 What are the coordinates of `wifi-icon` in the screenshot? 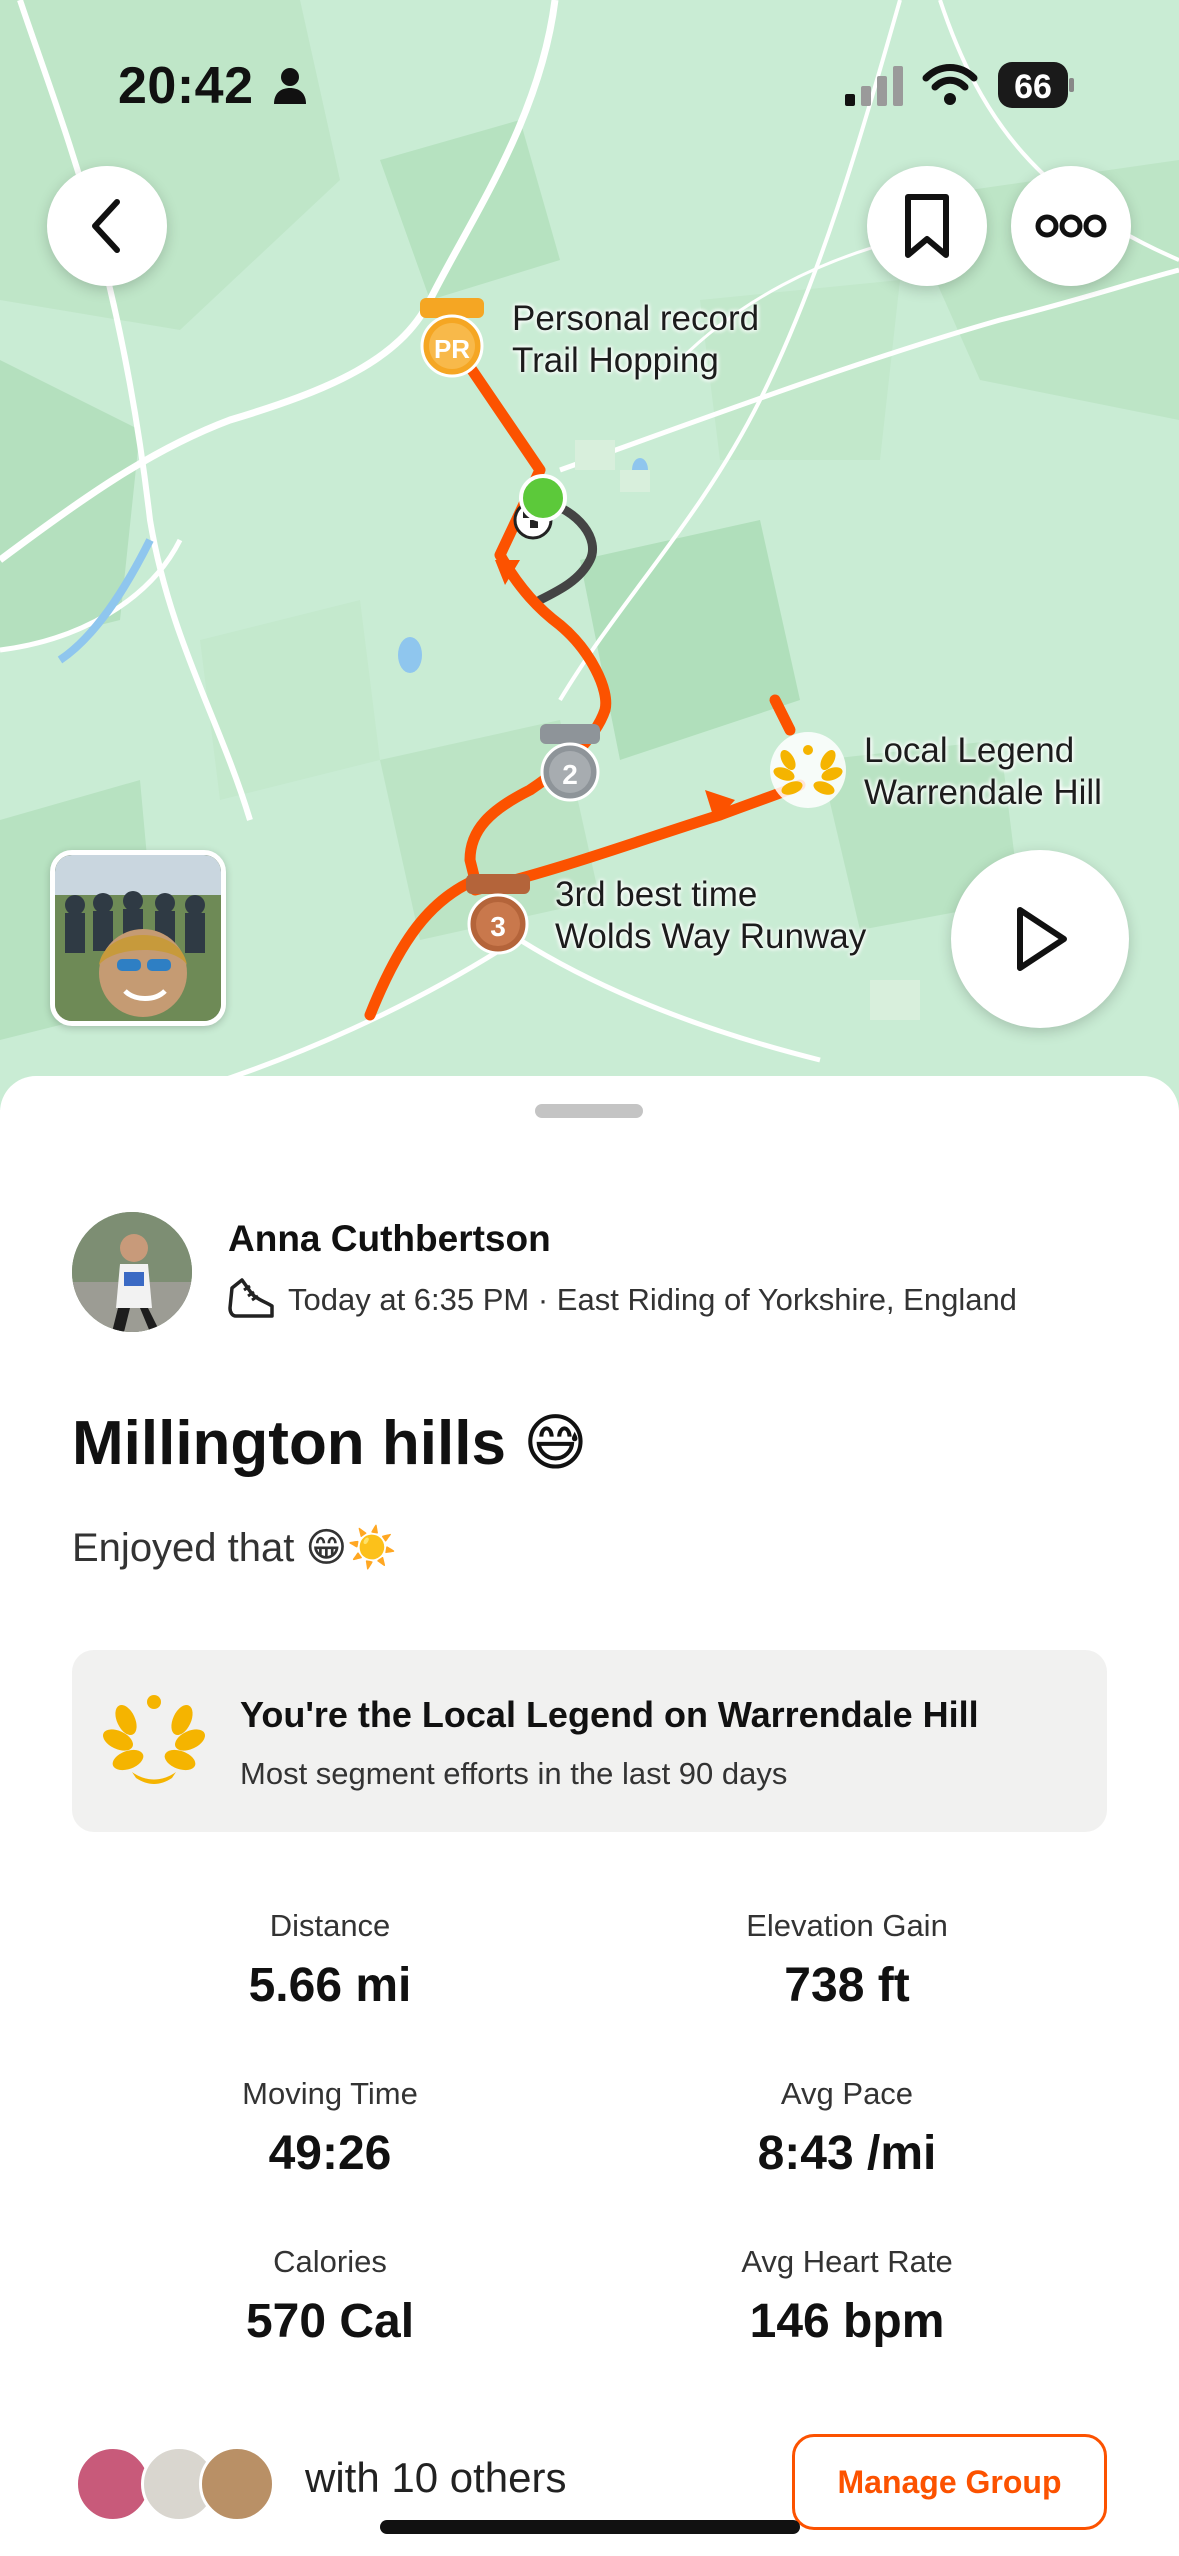 It's located at (950, 84).